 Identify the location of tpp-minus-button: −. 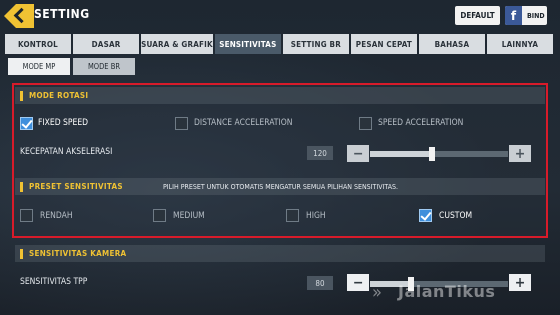
(358, 282).